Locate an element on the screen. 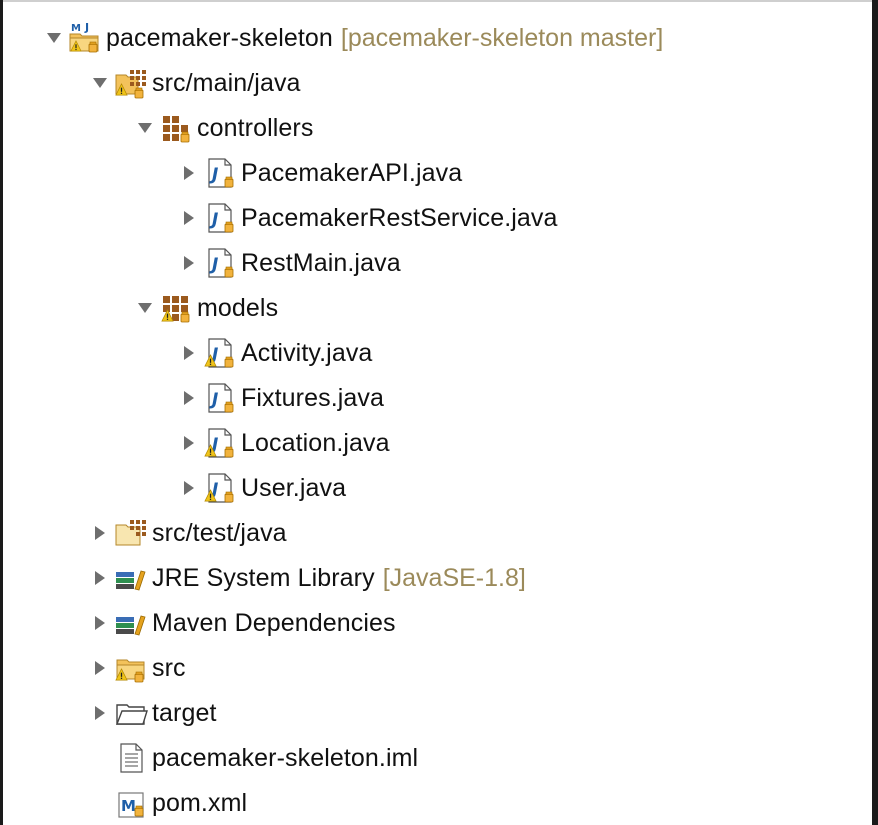  tree-node-file: J Activity.java is located at coordinates (276, 353).